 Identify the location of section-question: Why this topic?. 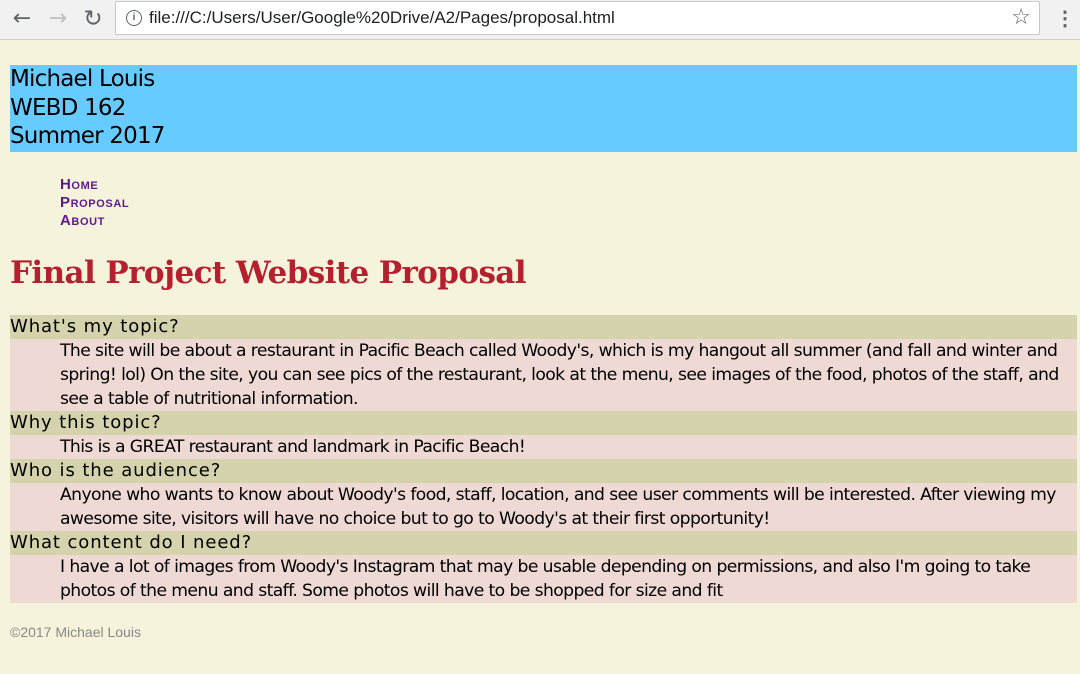
(543, 423).